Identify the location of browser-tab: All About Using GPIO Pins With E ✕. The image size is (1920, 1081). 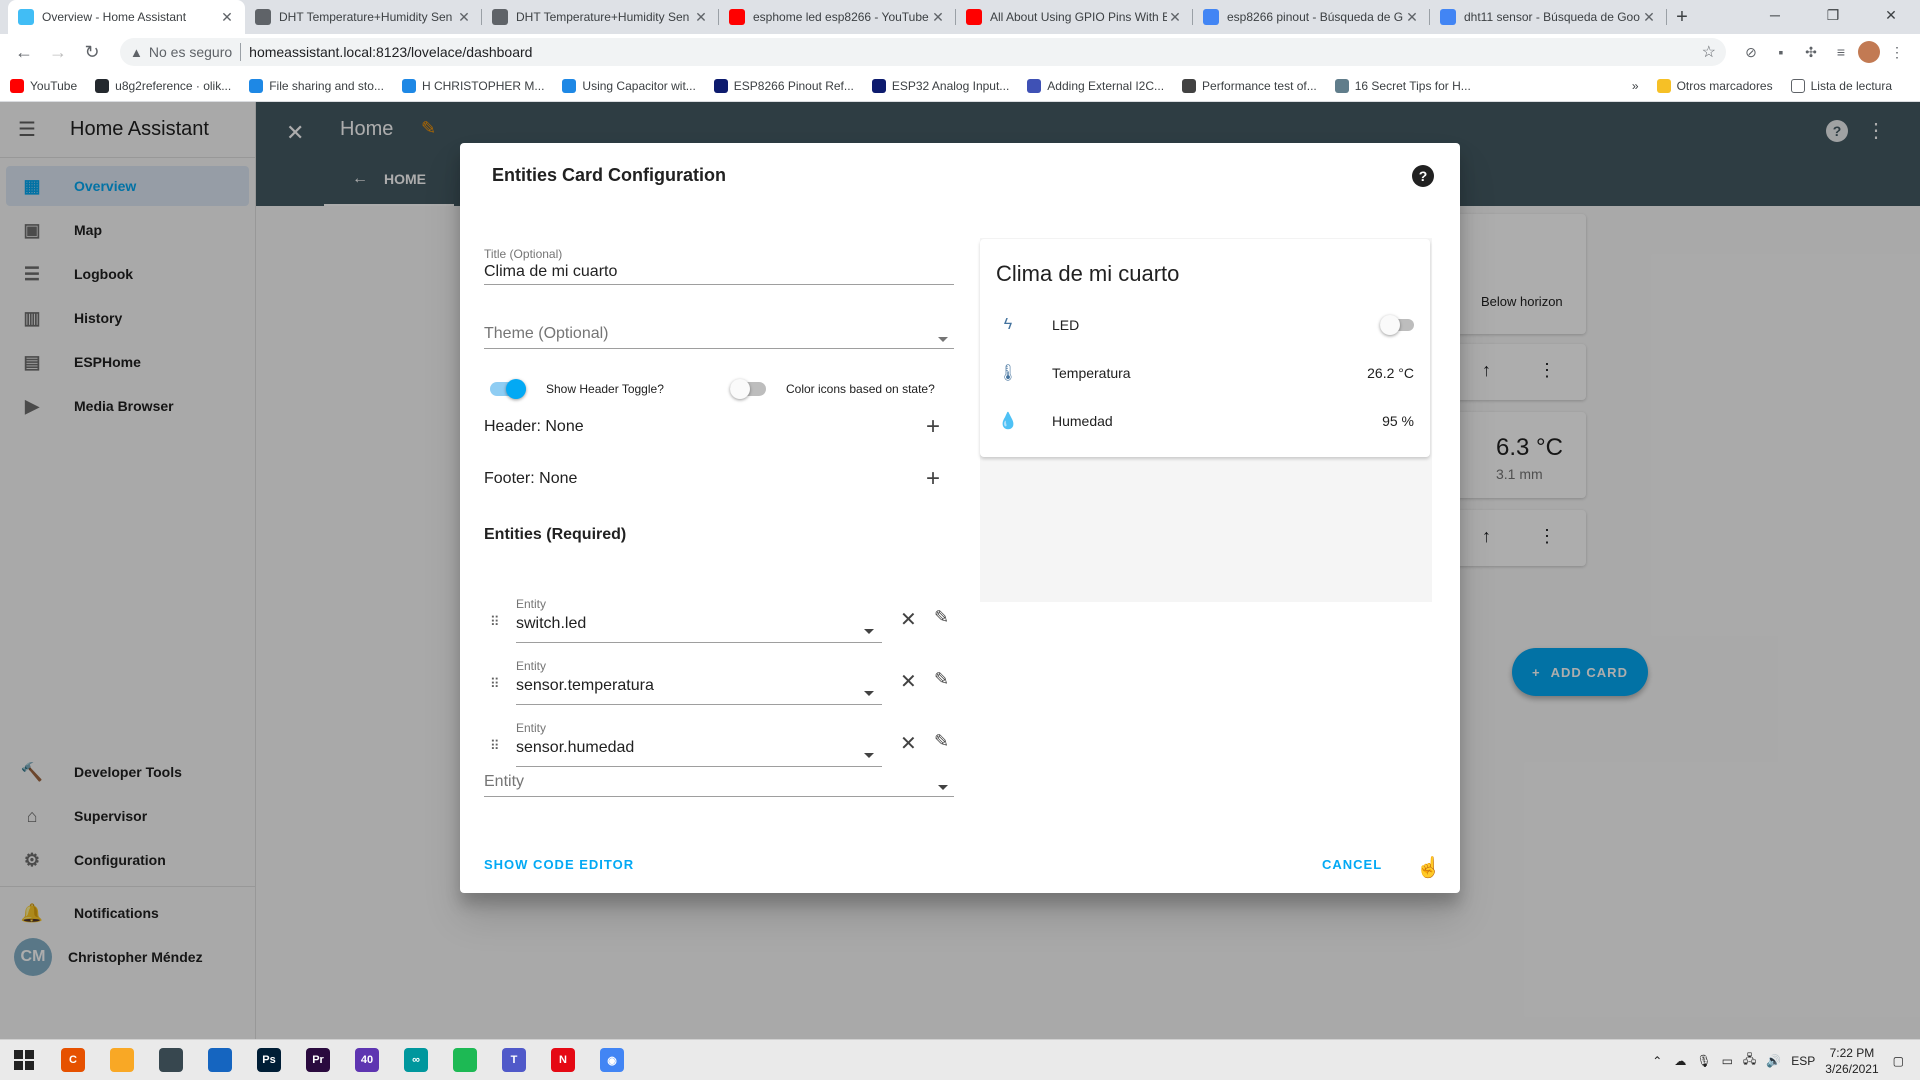
(1074, 17).